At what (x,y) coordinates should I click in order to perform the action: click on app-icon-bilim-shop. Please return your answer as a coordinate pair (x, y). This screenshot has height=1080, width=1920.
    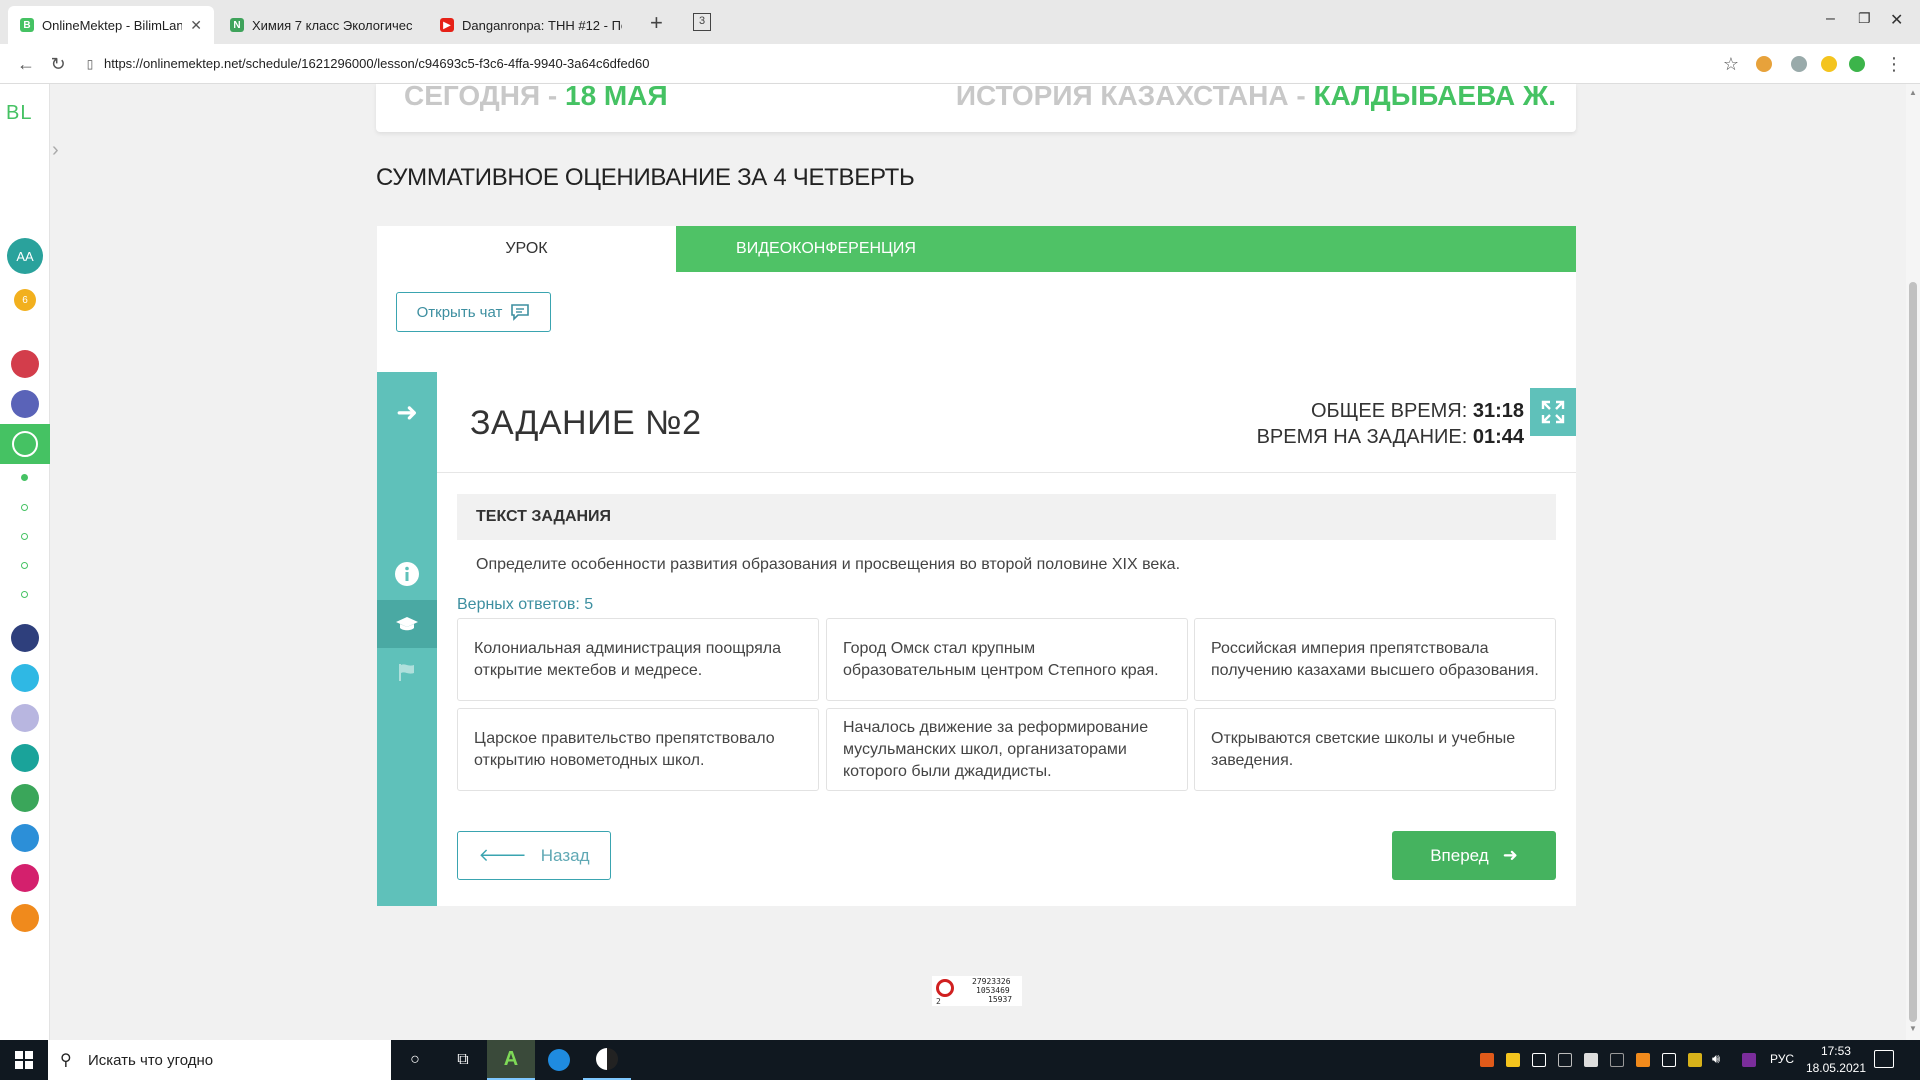
    Looking at the image, I should click on (25, 364).